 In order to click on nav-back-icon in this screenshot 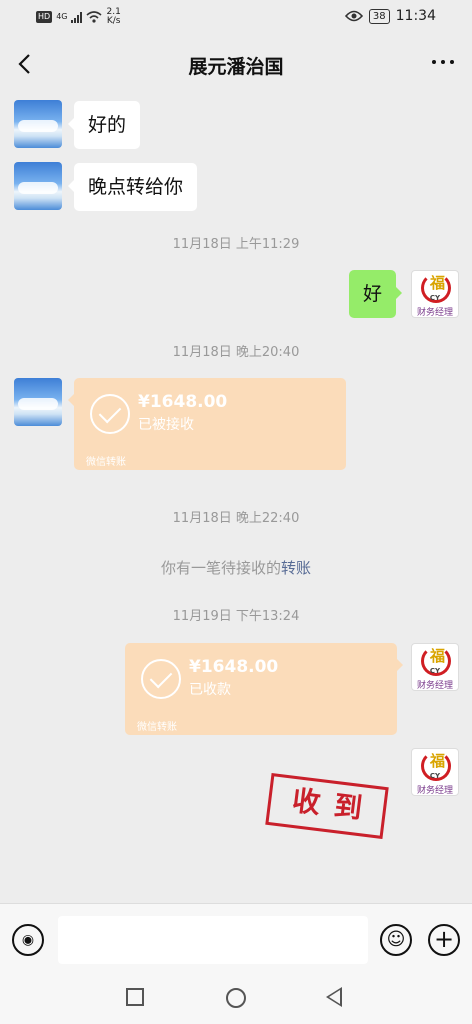, I will do `click(334, 997)`.